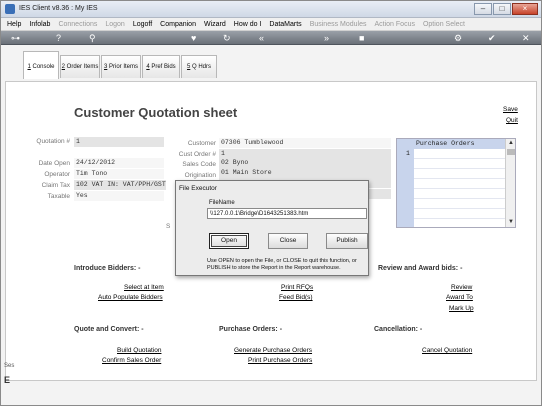  I want to click on purchase-orders-list: Purchase Orders 1 ▲ ▼, so click(456, 183).